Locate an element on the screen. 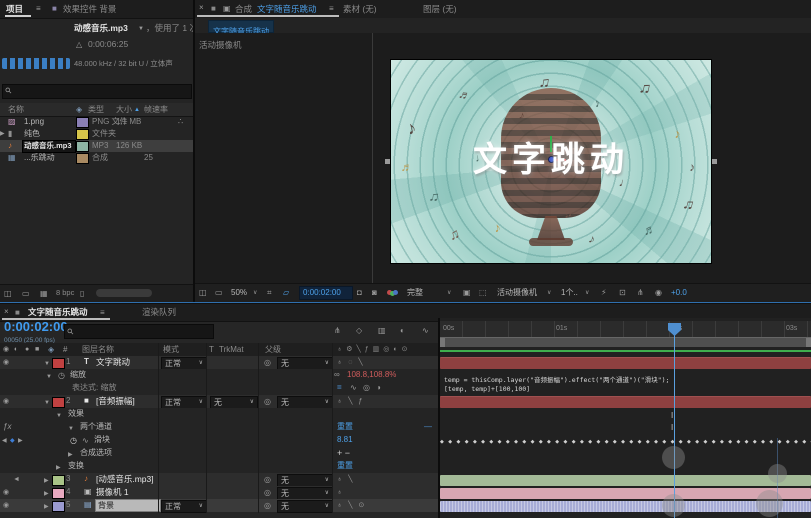 This screenshot has width=811, height=518. property-label: 滑块 is located at coordinates (102, 440).